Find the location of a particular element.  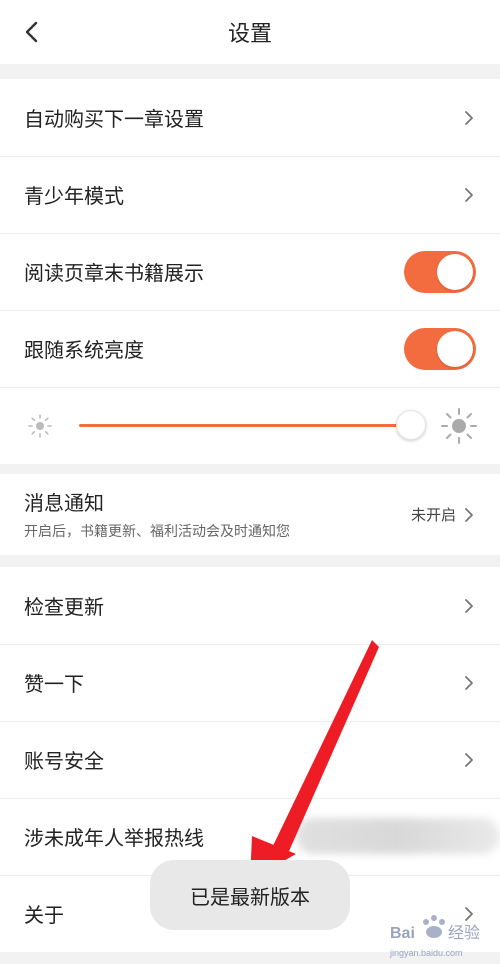

brightness-slider-row is located at coordinates (250, 425).